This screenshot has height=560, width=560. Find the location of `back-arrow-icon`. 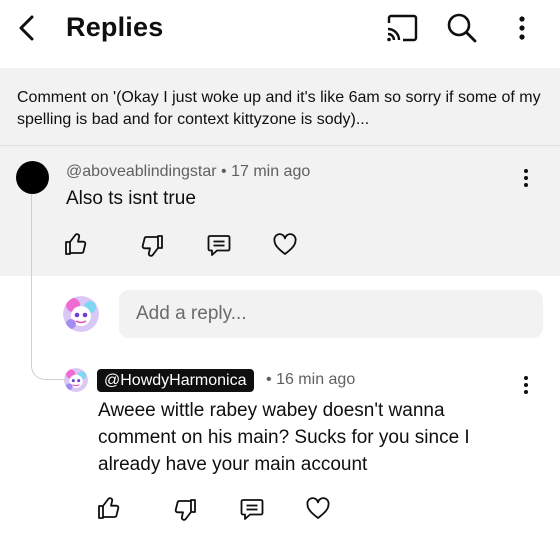

back-arrow-icon is located at coordinates (27, 28).